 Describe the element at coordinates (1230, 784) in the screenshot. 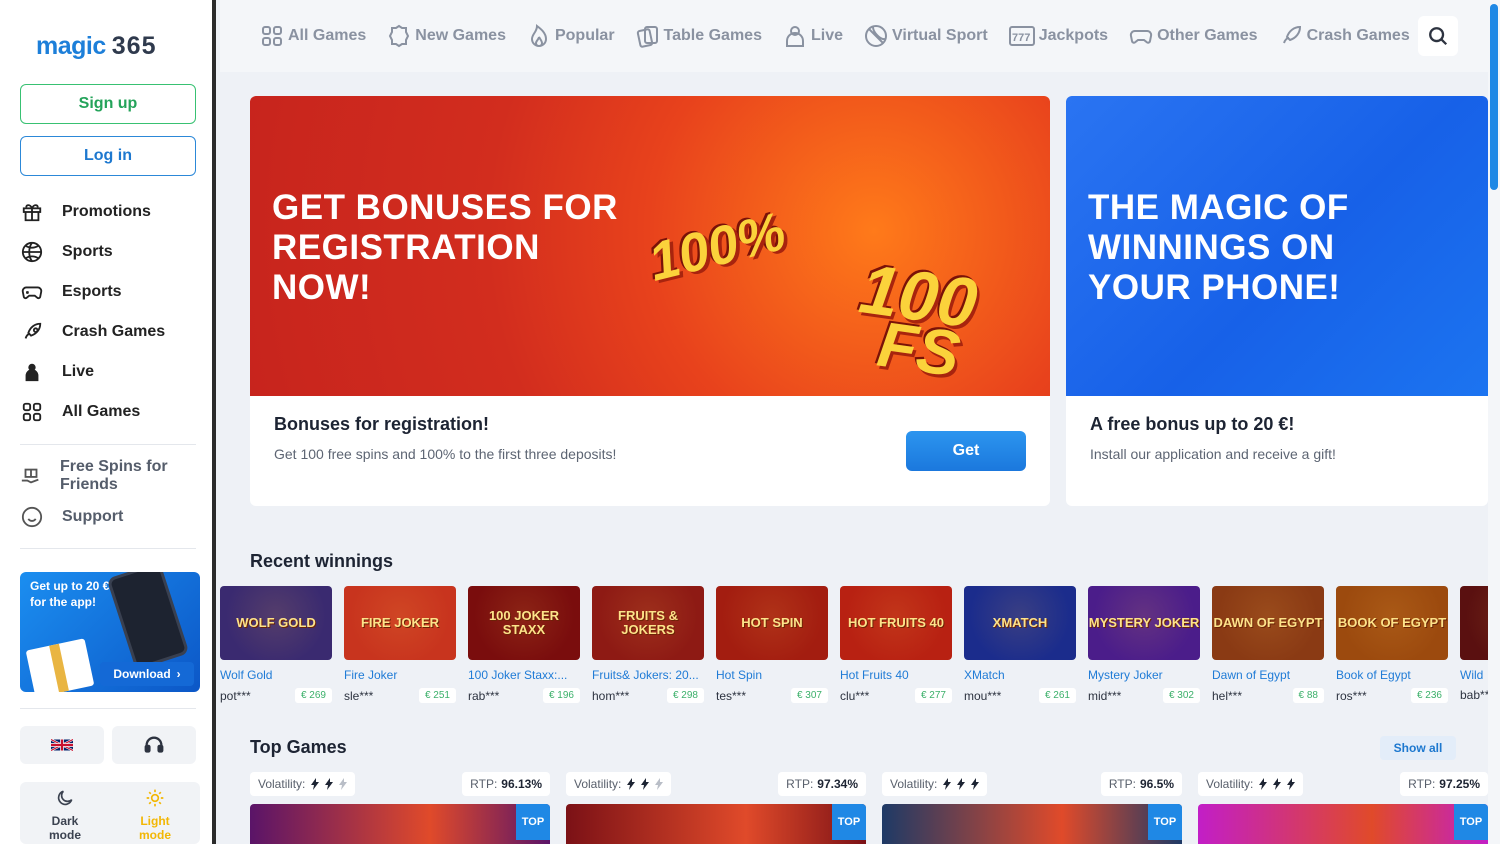

I see `volatility-label: Volatility:` at that location.